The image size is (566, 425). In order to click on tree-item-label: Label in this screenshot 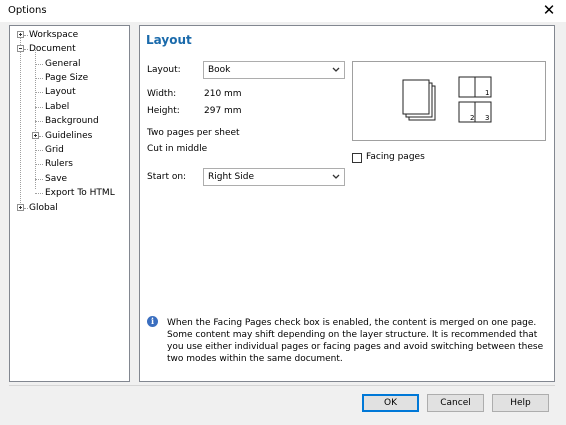, I will do `click(57, 107)`.